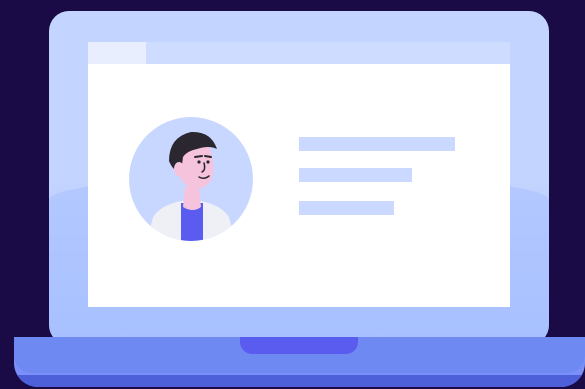 This screenshot has height=389, width=585. Describe the element at coordinates (377, 144) in the screenshot. I see `name-placeholder-line` at that location.